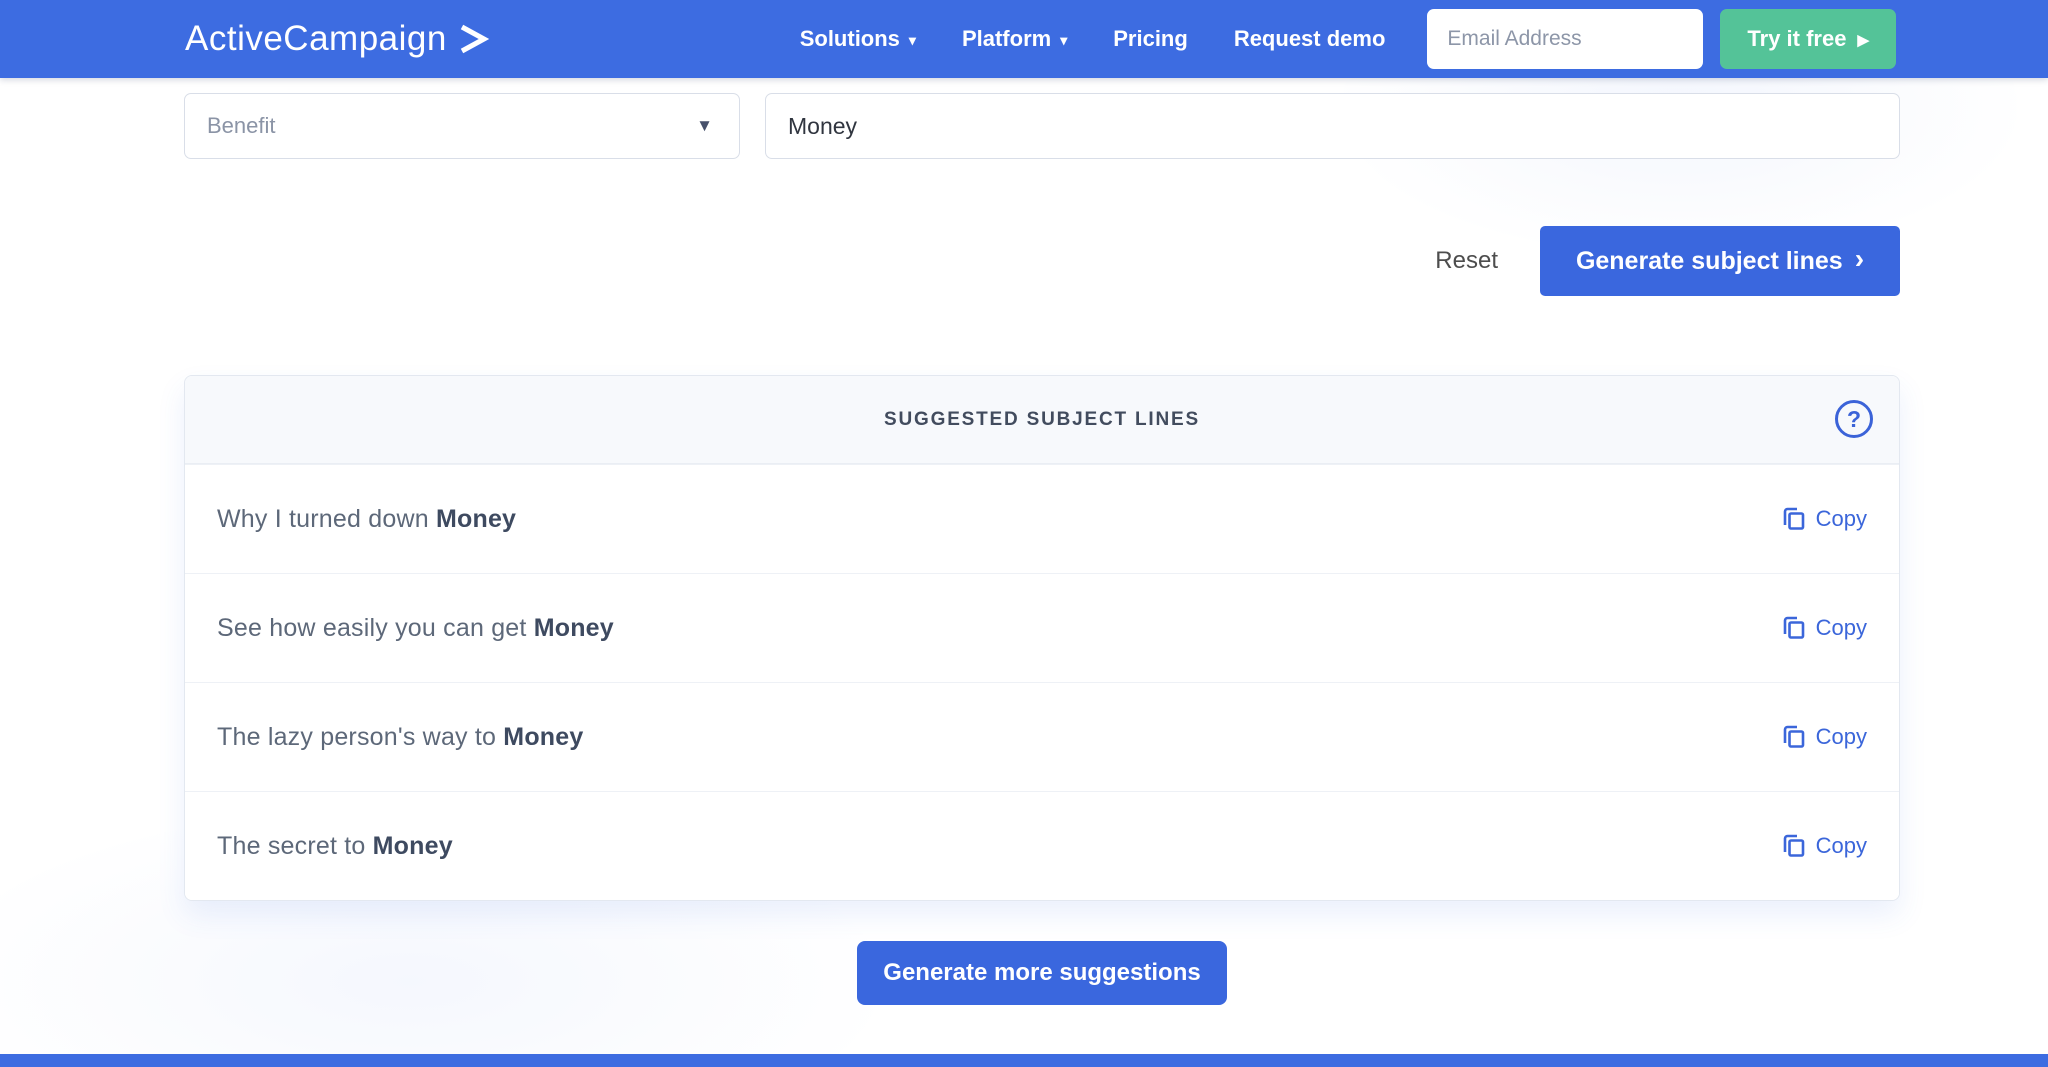 The image size is (2048, 1067). What do you see at coordinates (1042, 261) in the screenshot?
I see `form-actions: Reset Generate subject lines ›` at bounding box center [1042, 261].